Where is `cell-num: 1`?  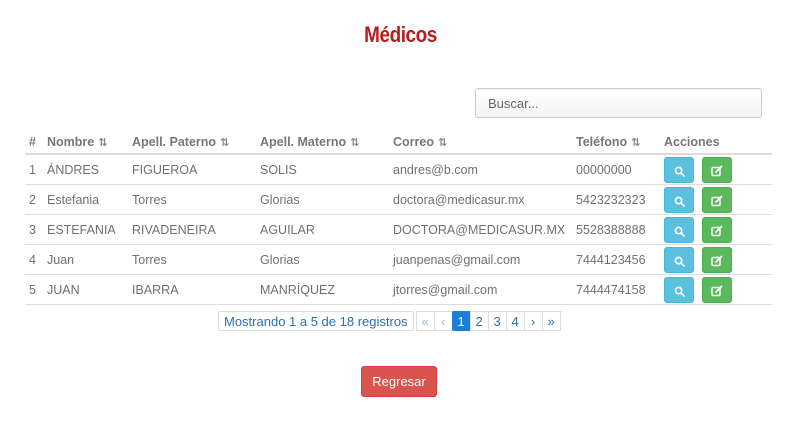 cell-num: 1 is located at coordinates (34, 169).